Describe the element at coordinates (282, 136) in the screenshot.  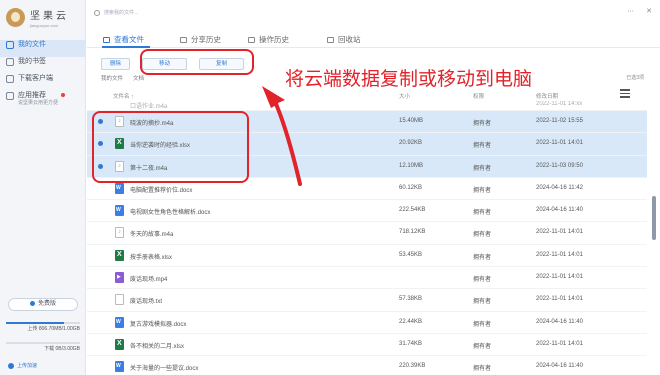
I see `annotation-arrow` at that location.